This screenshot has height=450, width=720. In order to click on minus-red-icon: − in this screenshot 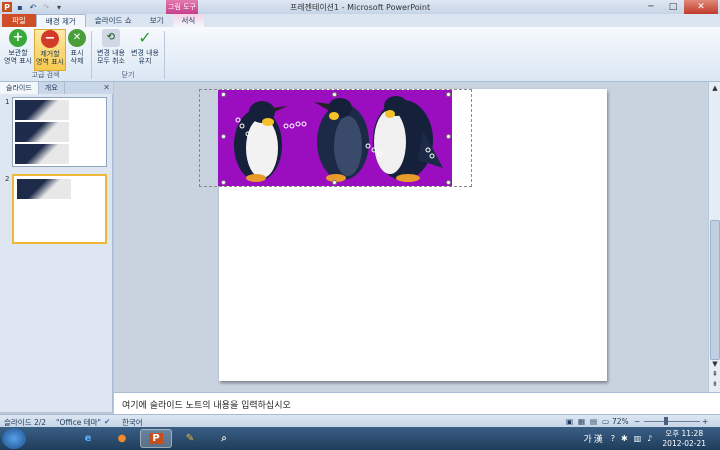, I will do `click(50, 39)`.